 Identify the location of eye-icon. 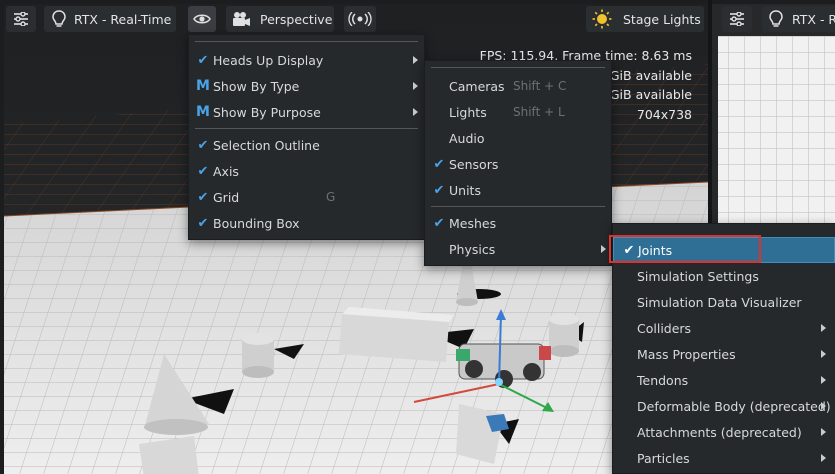
(202, 19).